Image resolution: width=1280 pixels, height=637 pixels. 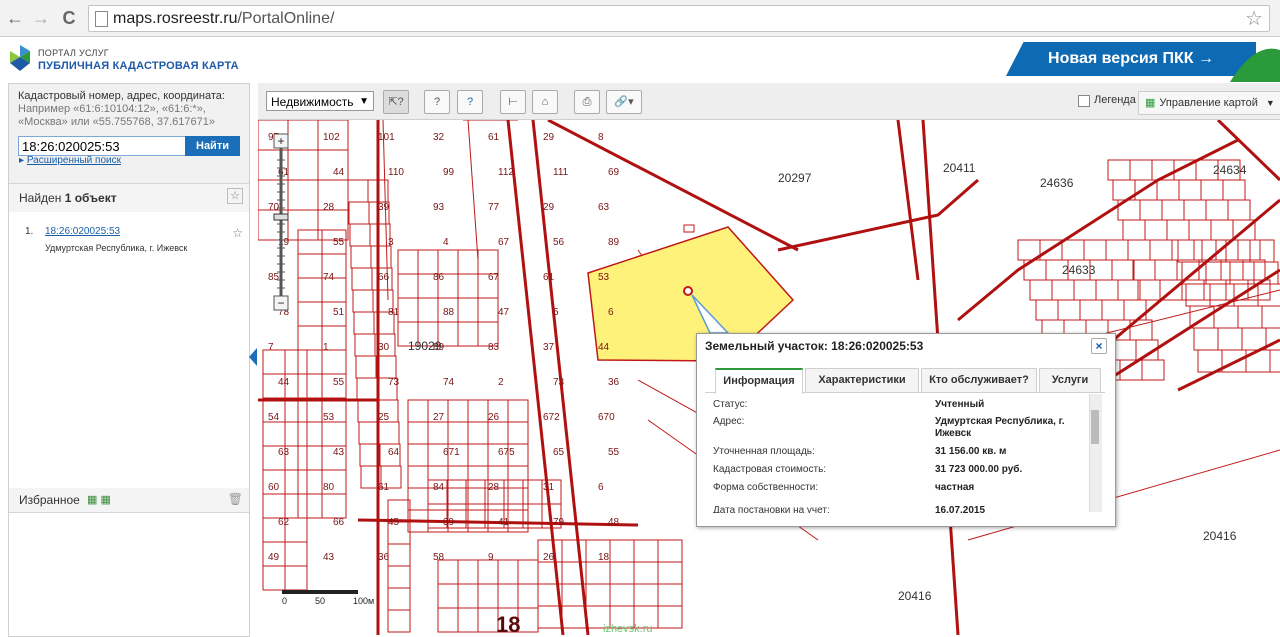 I want to click on building-outline, so click(x=689, y=228).